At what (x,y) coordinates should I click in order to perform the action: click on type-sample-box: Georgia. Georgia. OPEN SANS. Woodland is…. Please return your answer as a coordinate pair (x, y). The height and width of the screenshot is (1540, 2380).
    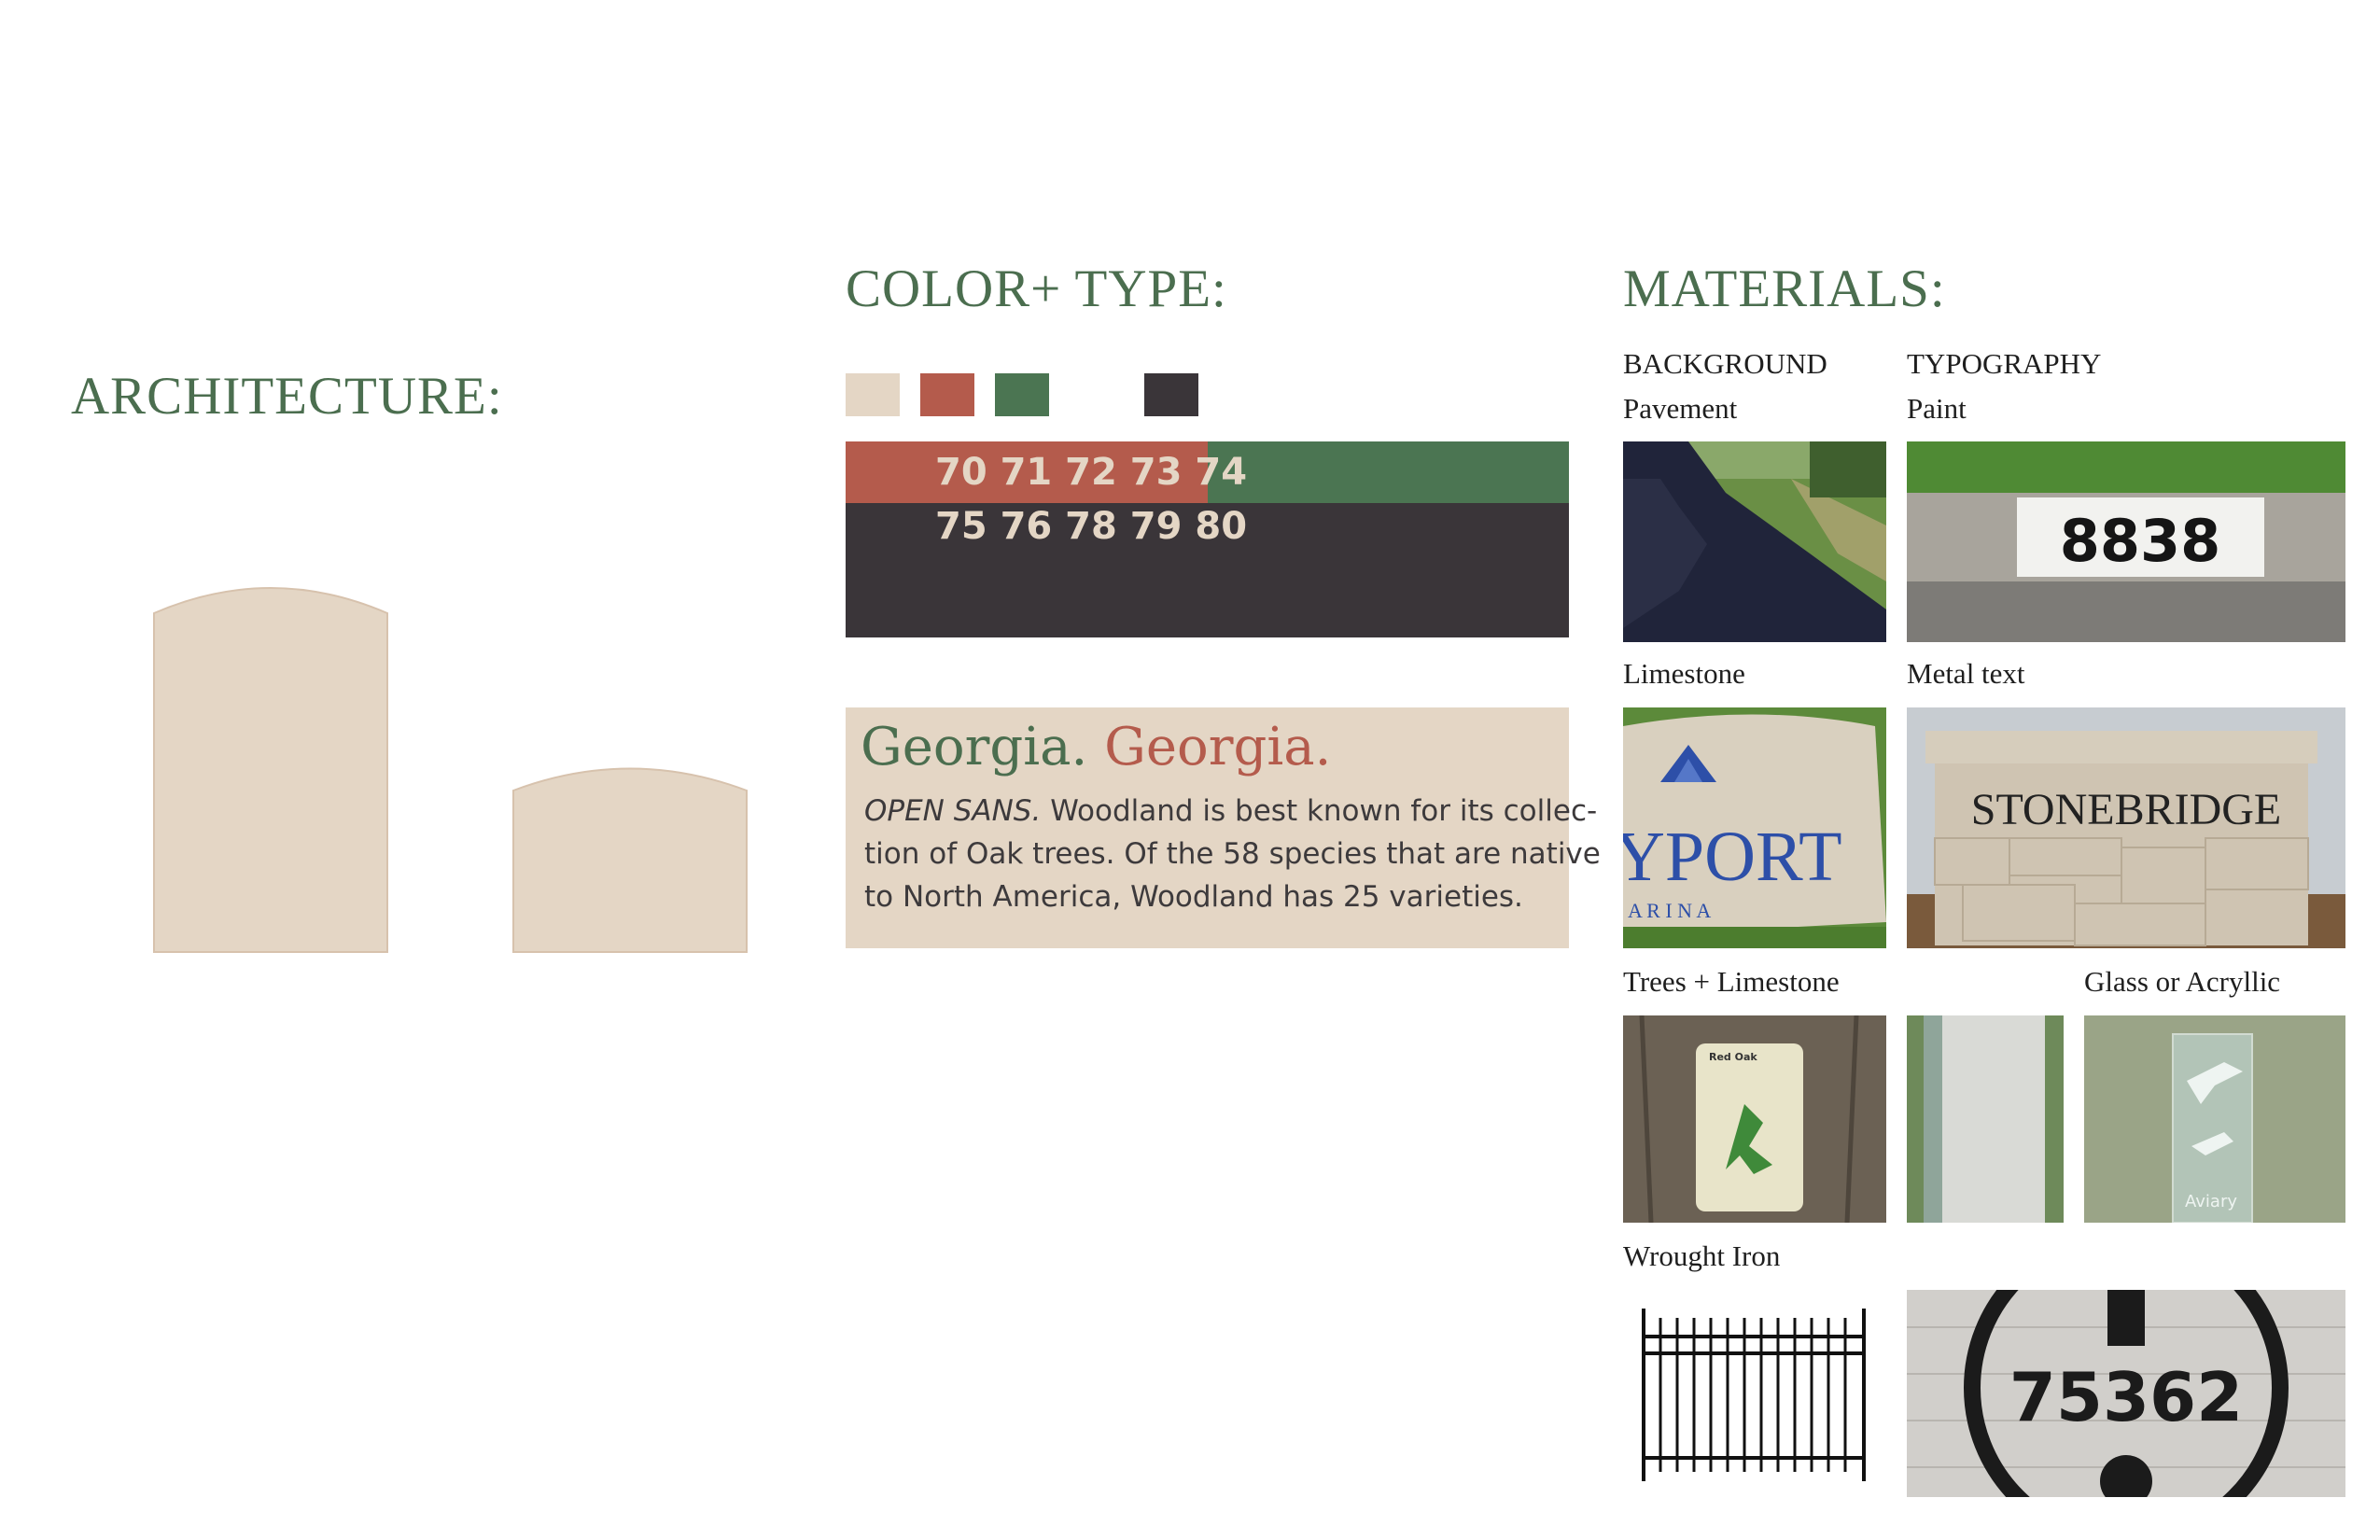
    Looking at the image, I should click on (1223, 827).